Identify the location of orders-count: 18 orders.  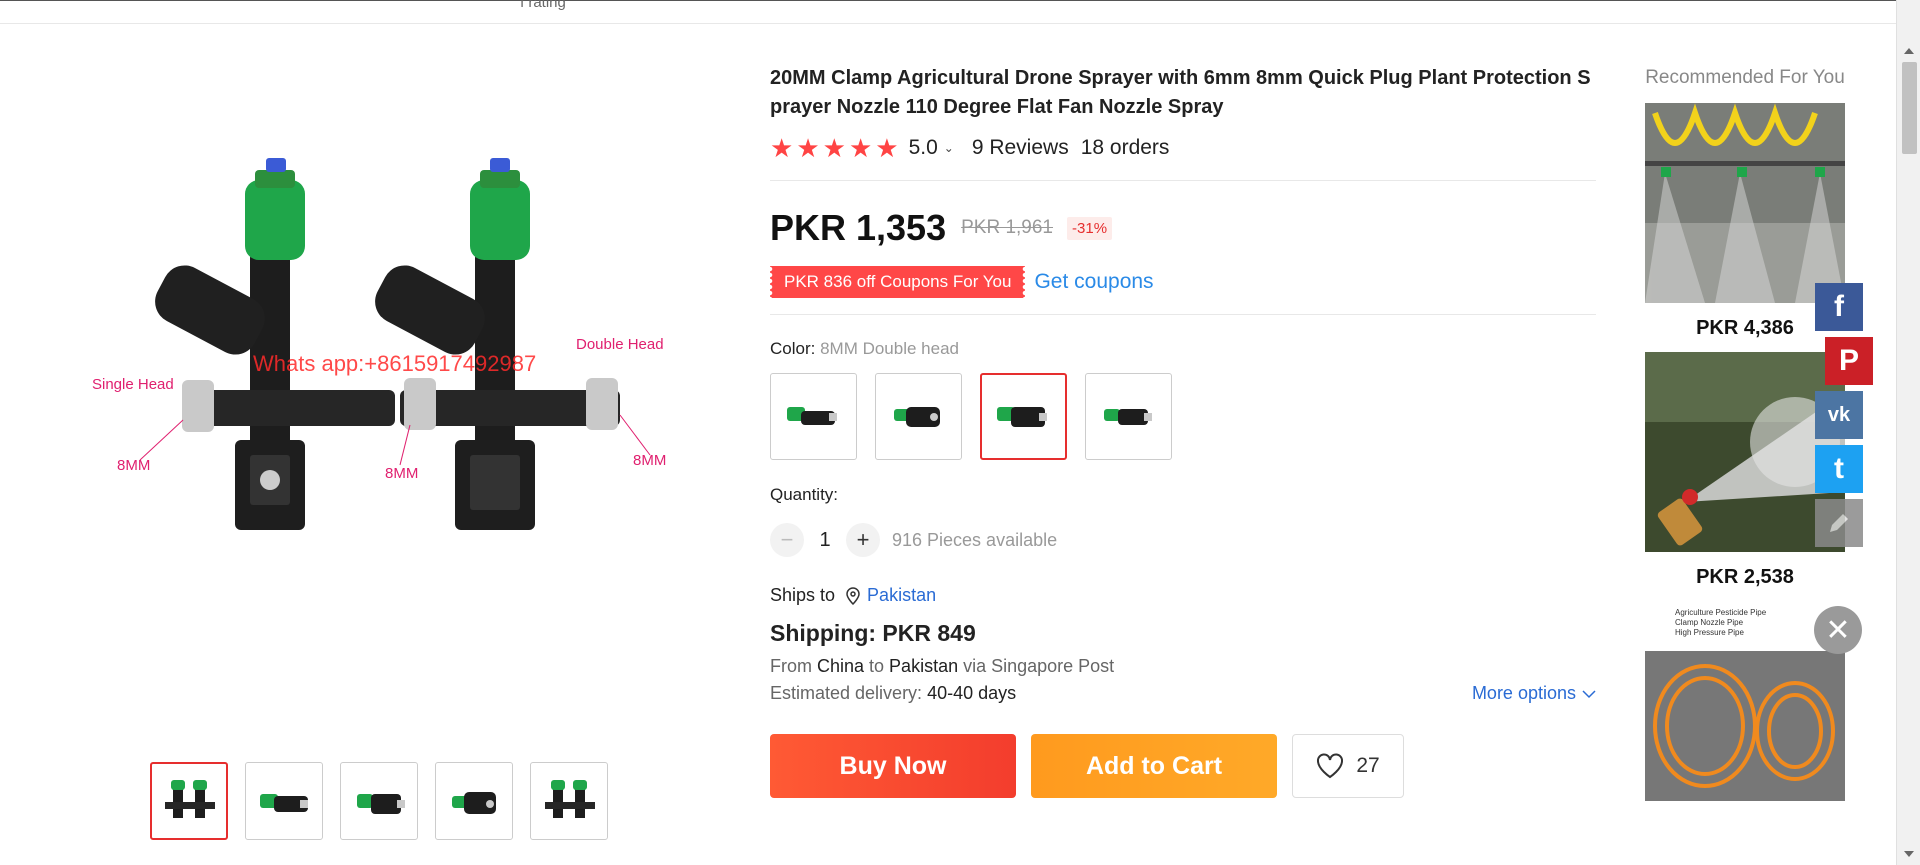
(1125, 147).